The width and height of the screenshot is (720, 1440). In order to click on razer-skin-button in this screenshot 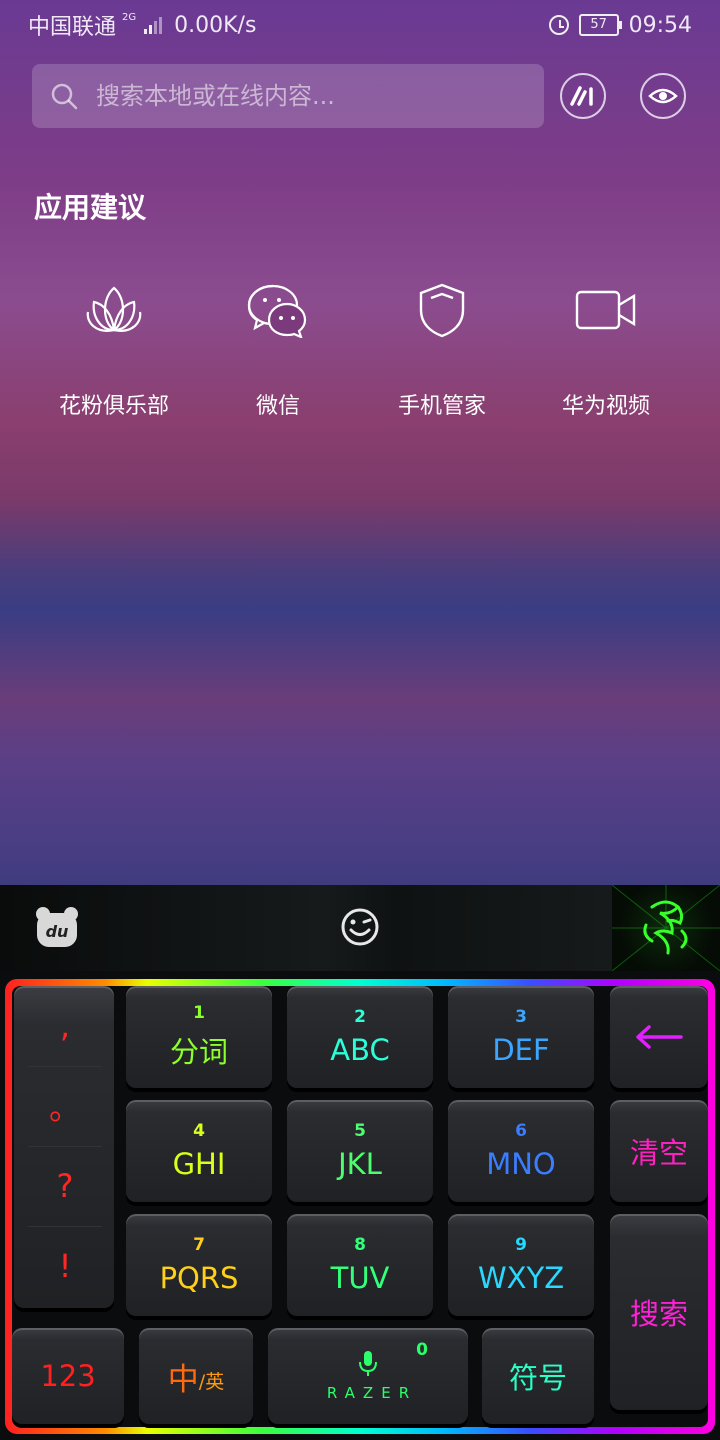, I will do `click(666, 928)`.